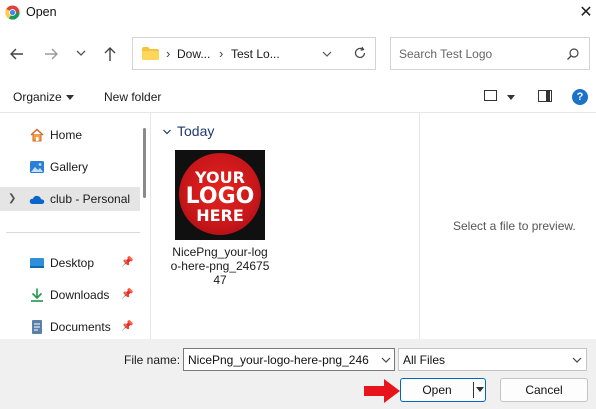 The image size is (596, 409). What do you see at coordinates (80, 327) in the screenshot?
I see `sidebar-item-label: Documents` at bounding box center [80, 327].